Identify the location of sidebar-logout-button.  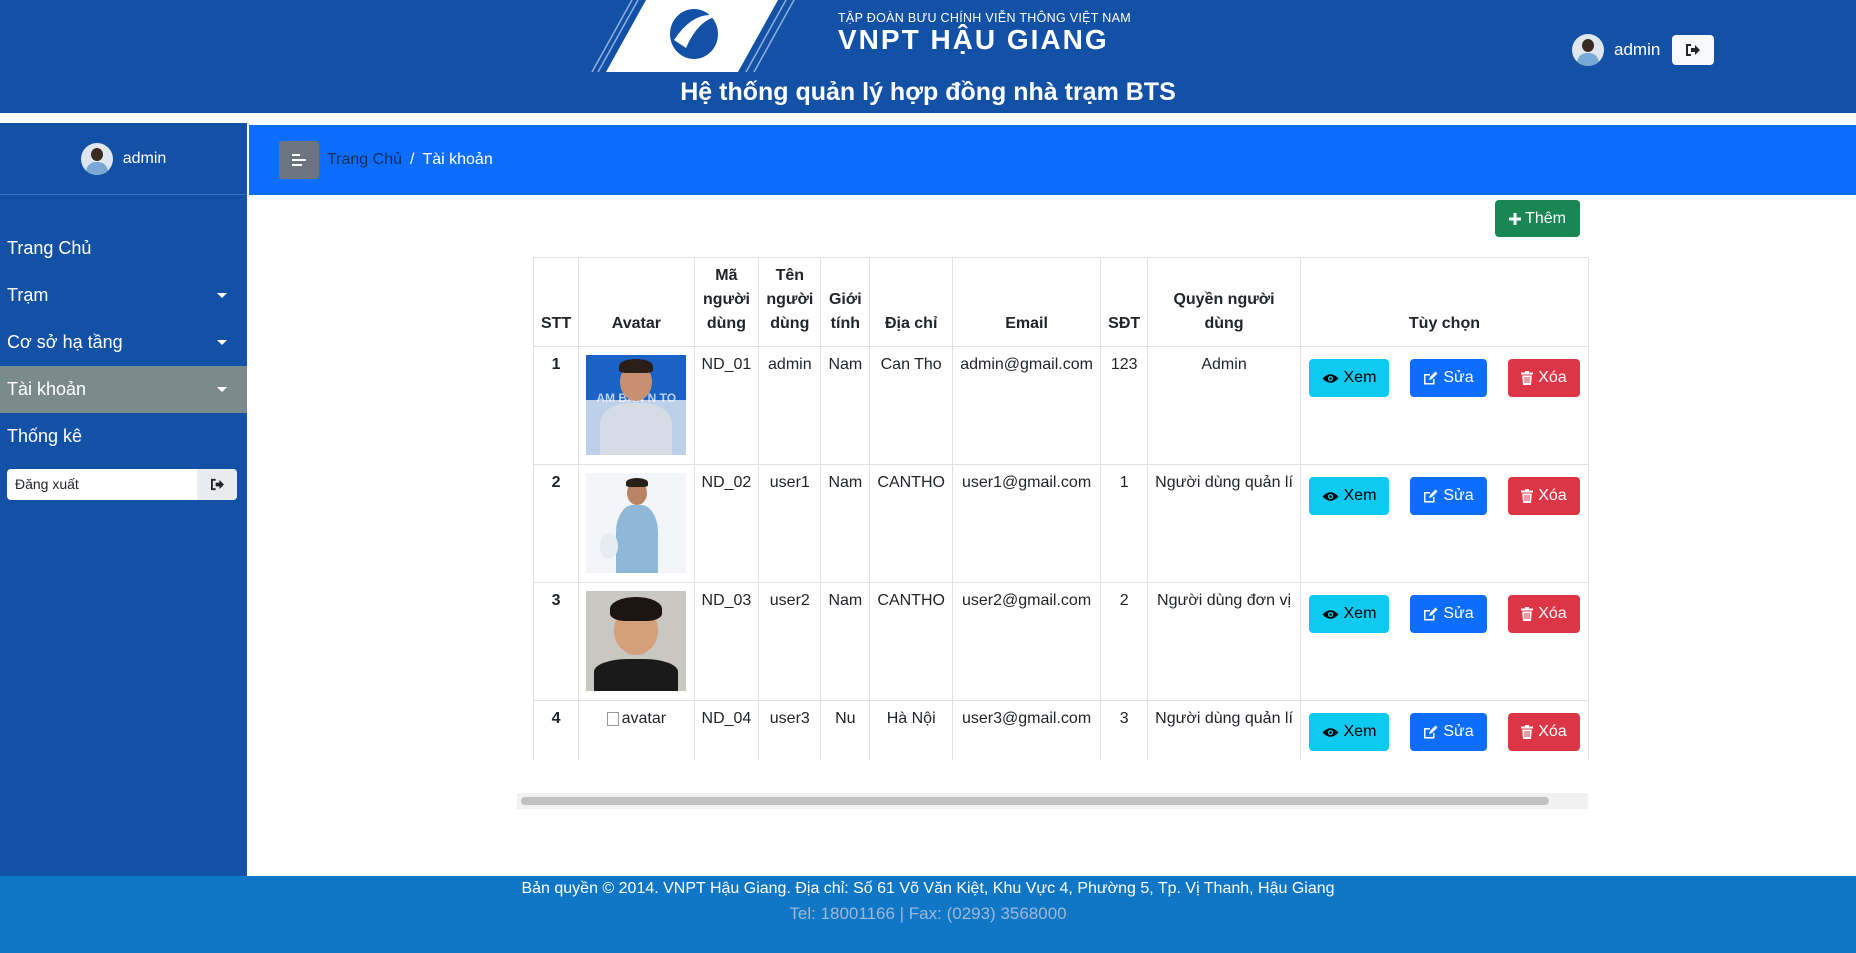
(217, 484).